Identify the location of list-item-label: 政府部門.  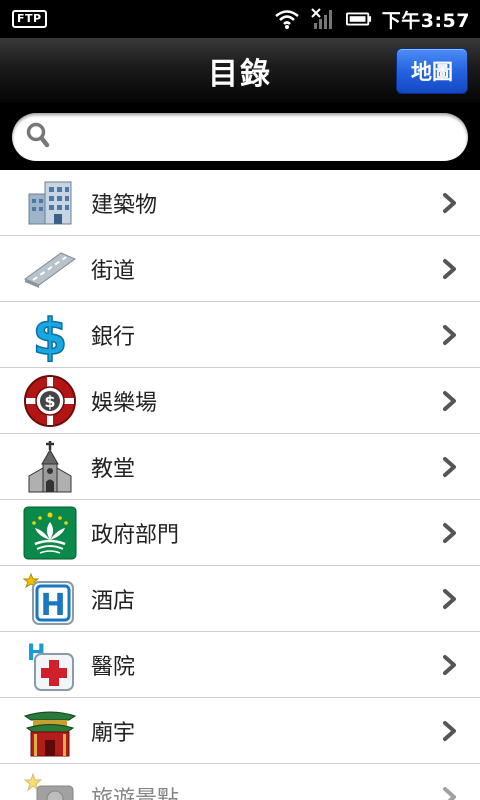
(135, 535).